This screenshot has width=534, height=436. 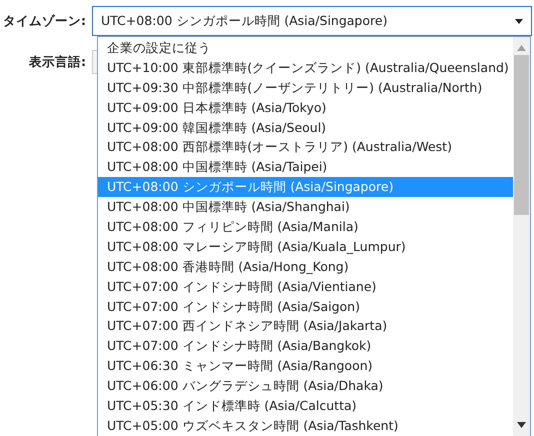 I want to click on field-label: タイムゾーン:, so click(x=44, y=21).